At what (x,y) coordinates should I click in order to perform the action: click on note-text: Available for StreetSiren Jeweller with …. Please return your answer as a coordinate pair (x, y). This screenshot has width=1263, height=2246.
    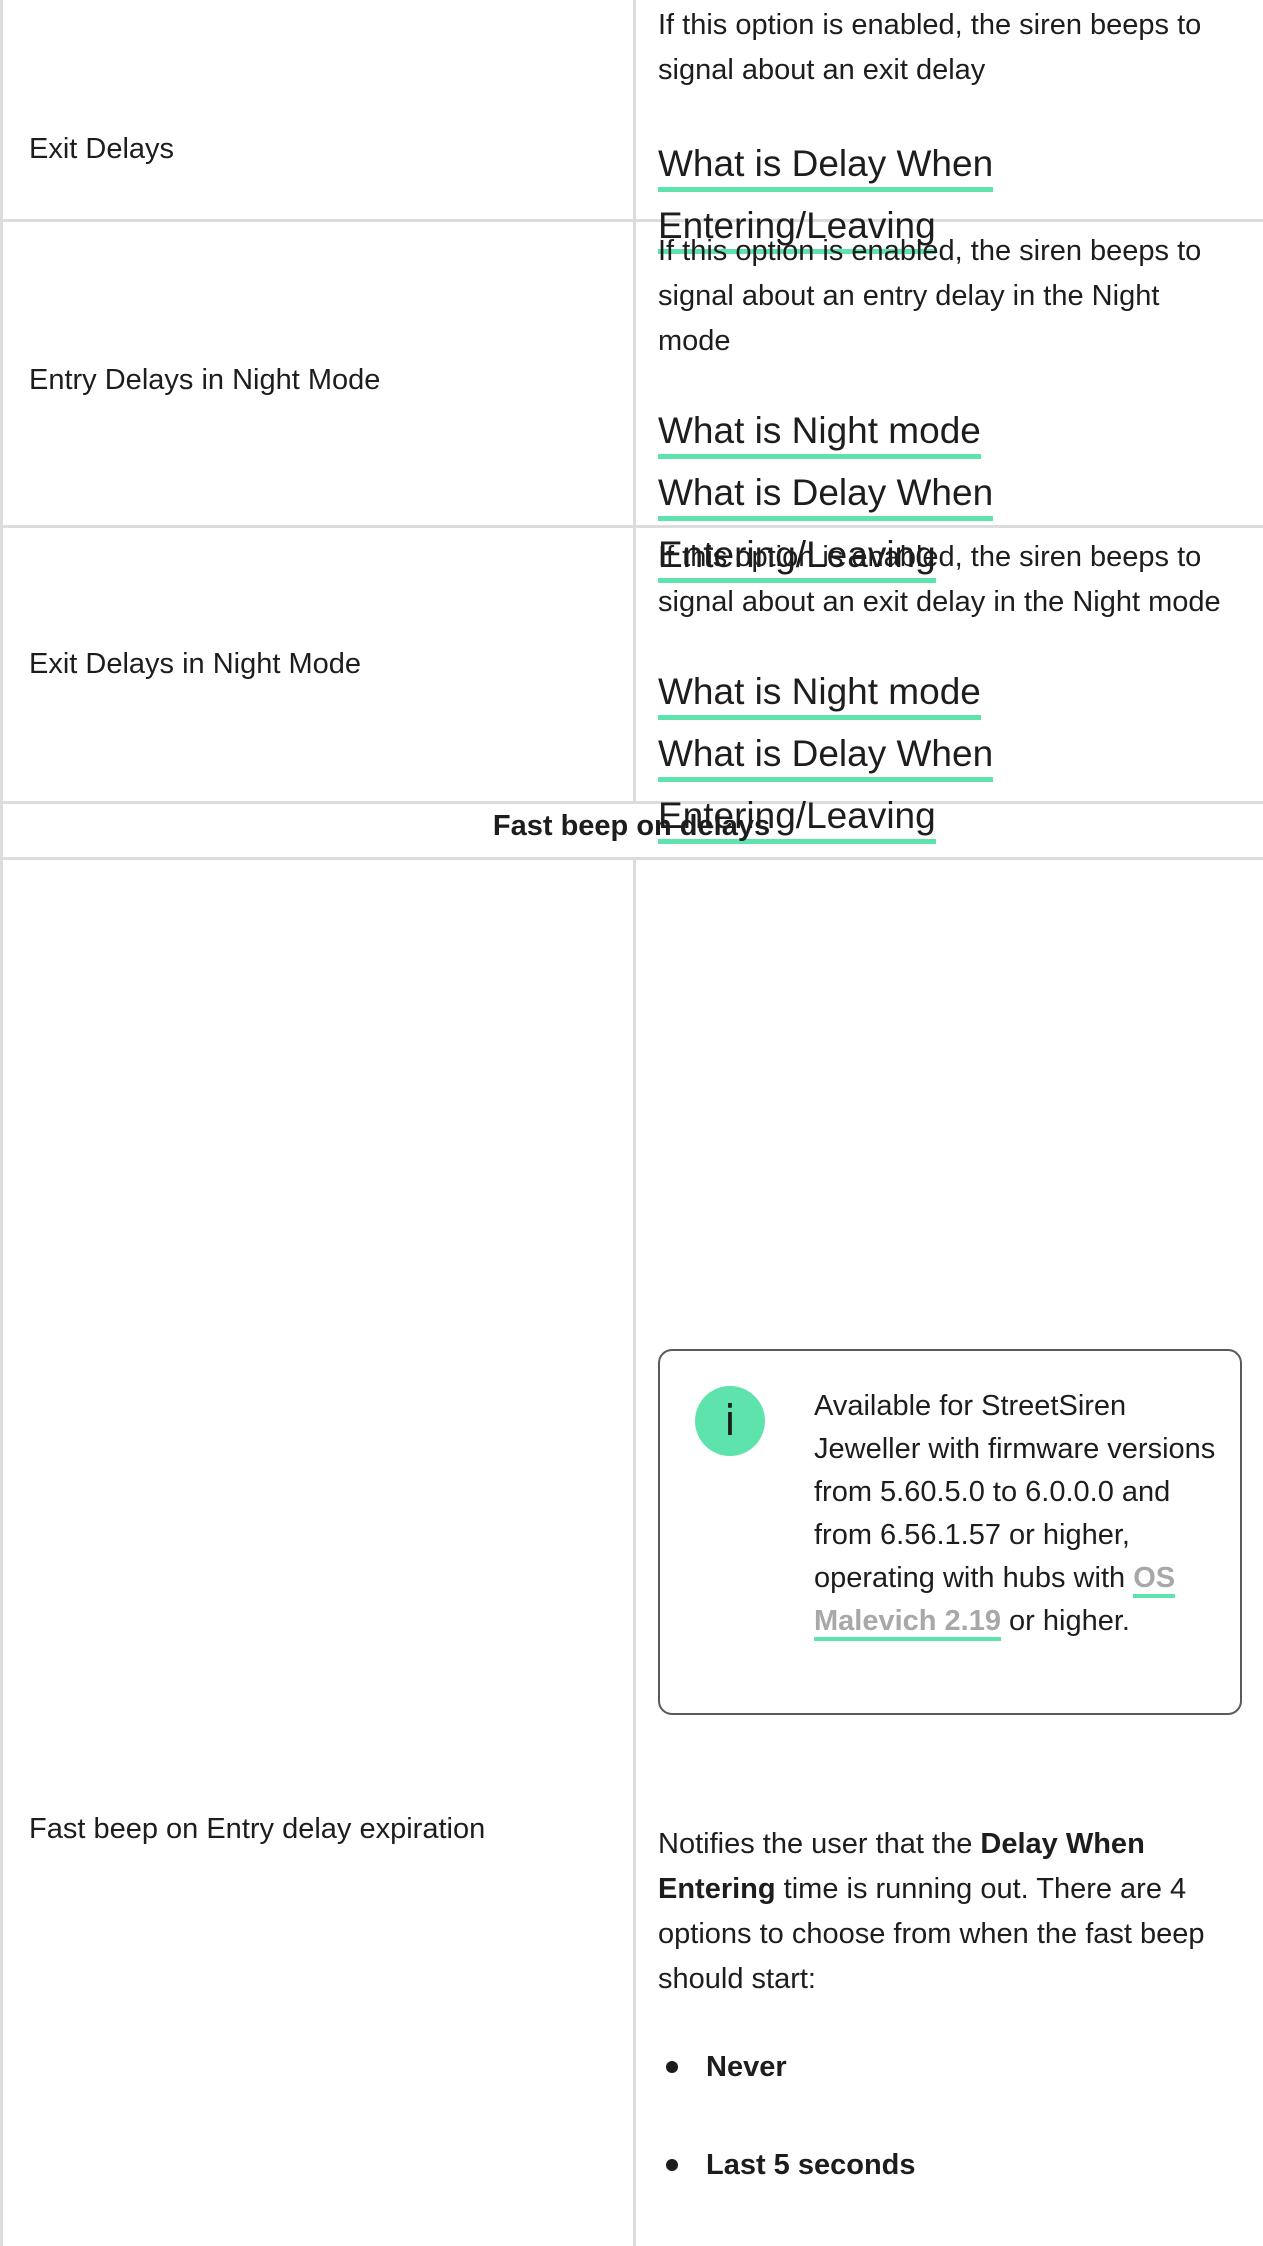
    Looking at the image, I should click on (1019, 1514).